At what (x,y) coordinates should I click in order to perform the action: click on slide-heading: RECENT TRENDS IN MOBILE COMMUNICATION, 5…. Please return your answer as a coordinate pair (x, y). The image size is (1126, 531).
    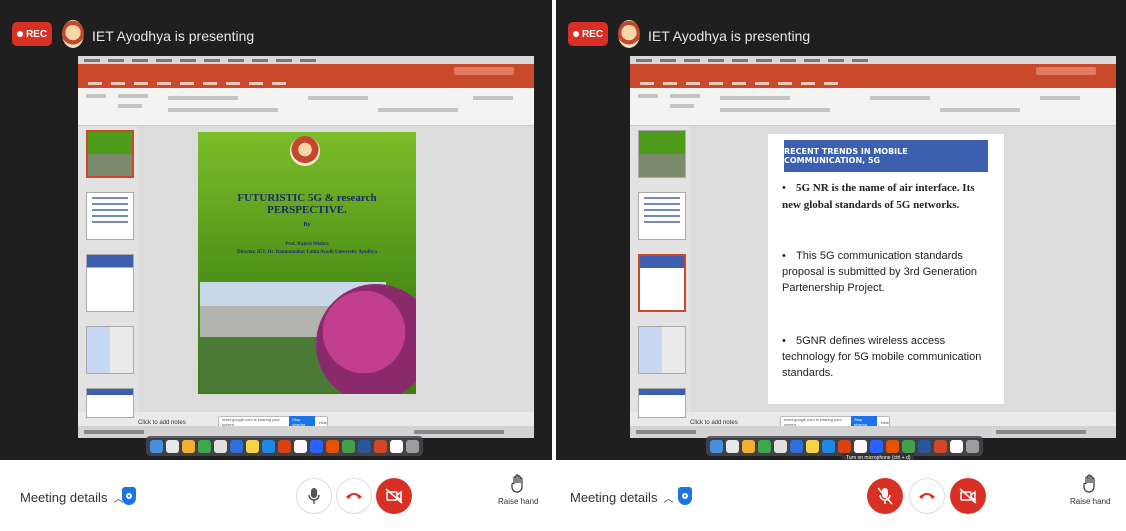
    Looking at the image, I should click on (886, 156).